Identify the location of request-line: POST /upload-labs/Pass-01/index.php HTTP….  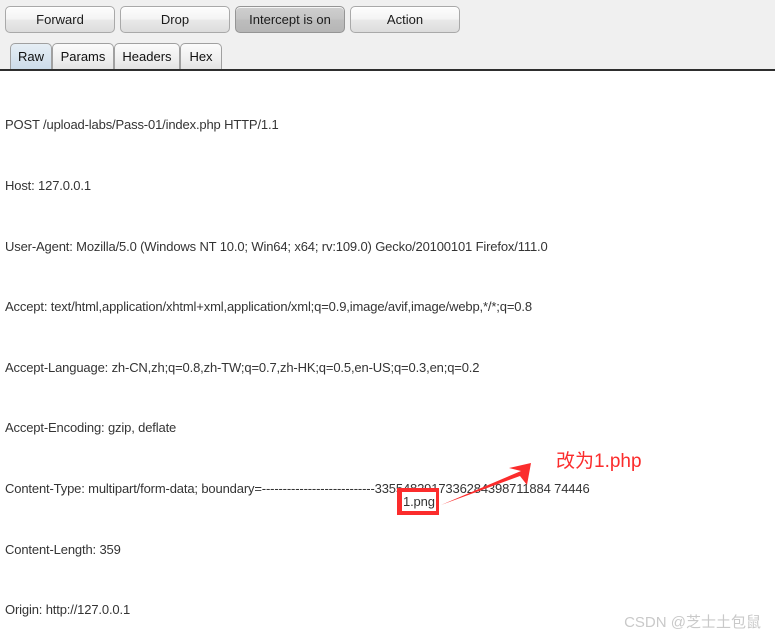
(142, 125).